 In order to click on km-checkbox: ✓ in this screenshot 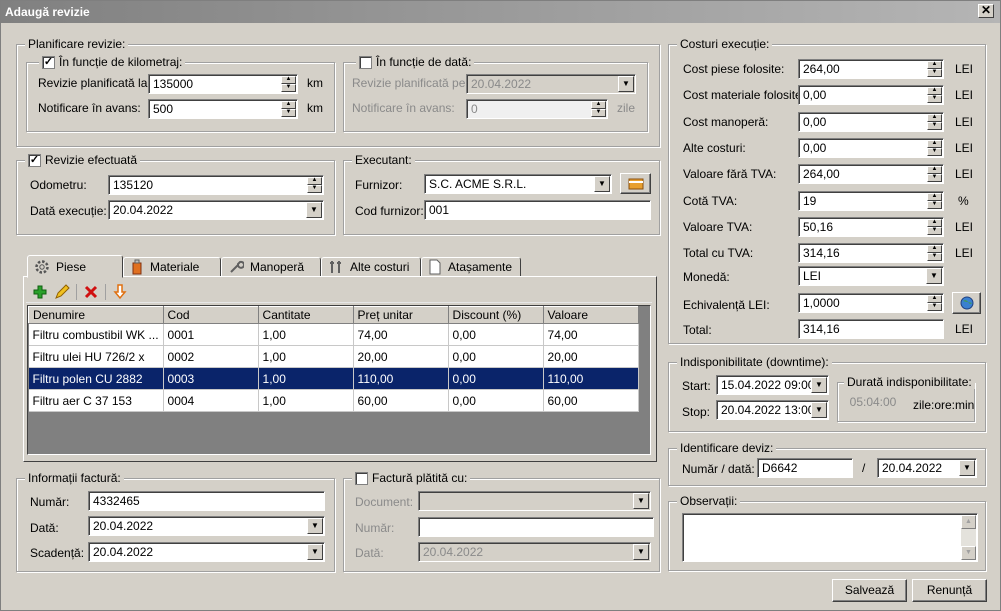, I will do `click(48, 62)`.